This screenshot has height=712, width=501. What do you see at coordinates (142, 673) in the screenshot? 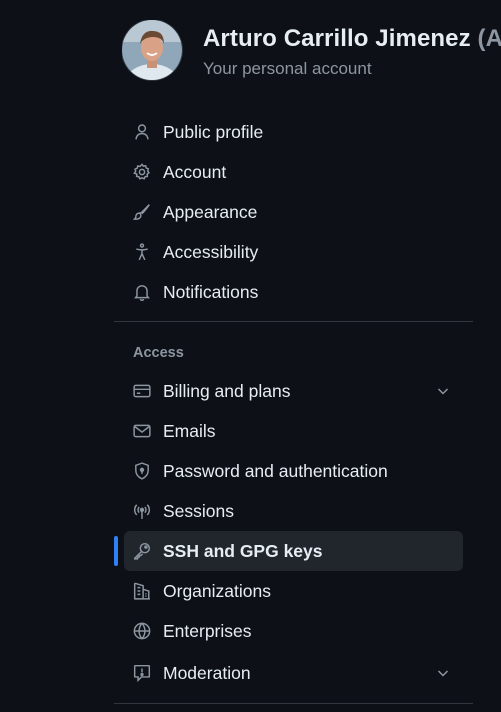
I see `report-icon` at bounding box center [142, 673].